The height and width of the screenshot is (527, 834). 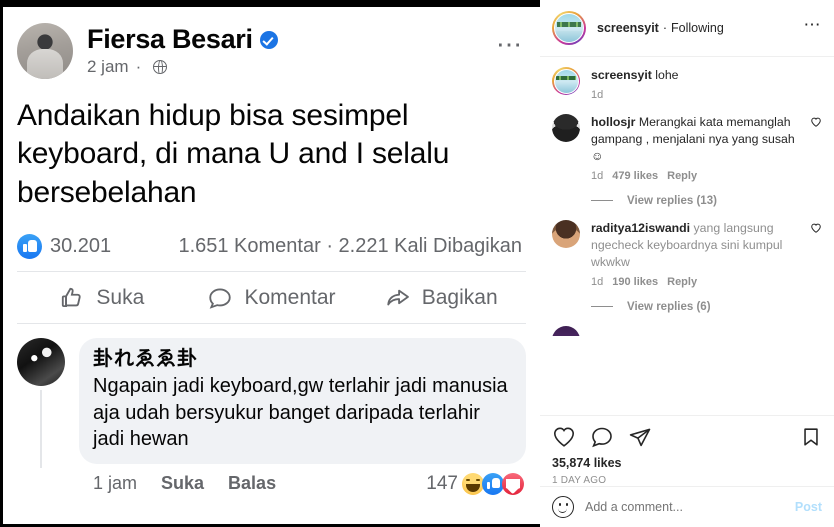 What do you see at coordinates (566, 127) in the screenshot?
I see `comment-1-avatar` at bounding box center [566, 127].